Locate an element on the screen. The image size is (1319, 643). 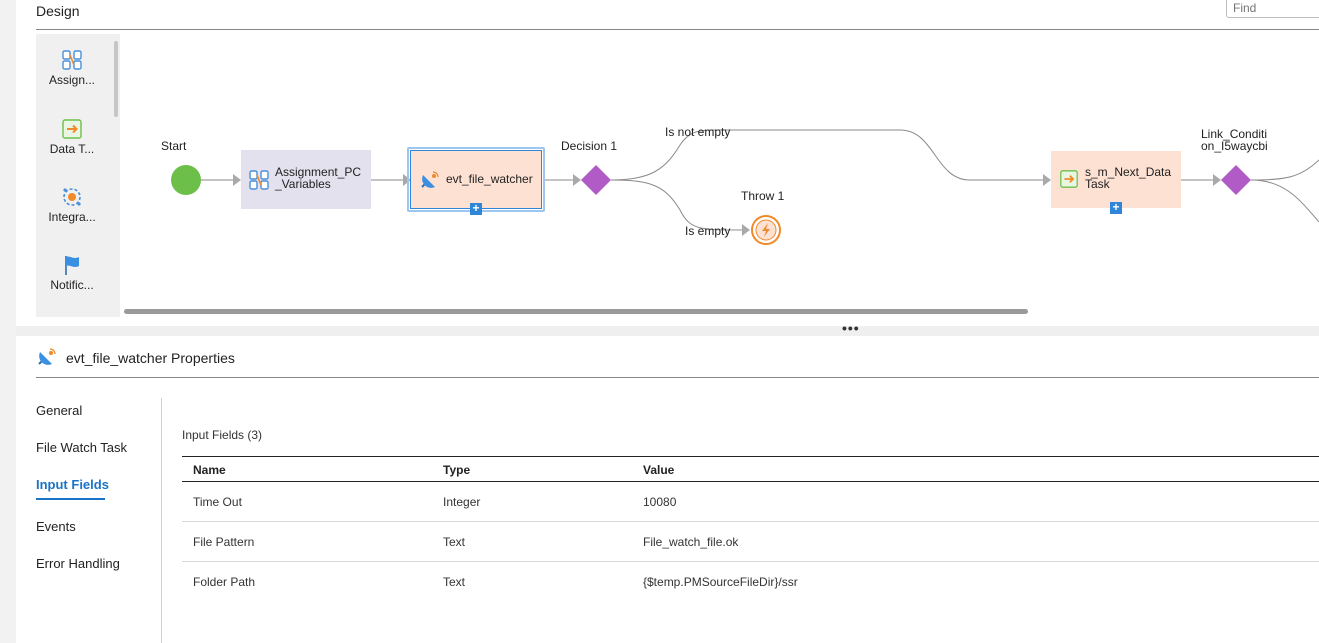
panel-splitter is located at coordinates (667, 331).